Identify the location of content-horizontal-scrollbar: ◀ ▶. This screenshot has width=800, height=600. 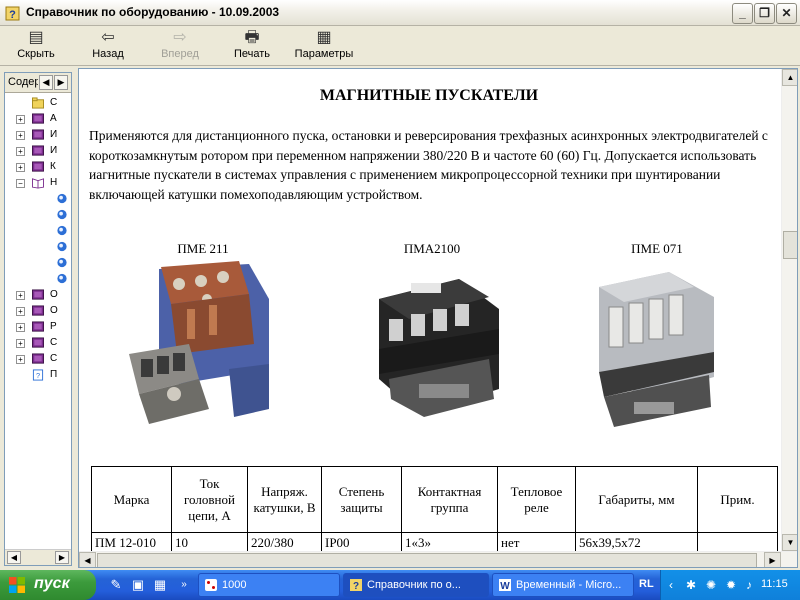
(438, 559).